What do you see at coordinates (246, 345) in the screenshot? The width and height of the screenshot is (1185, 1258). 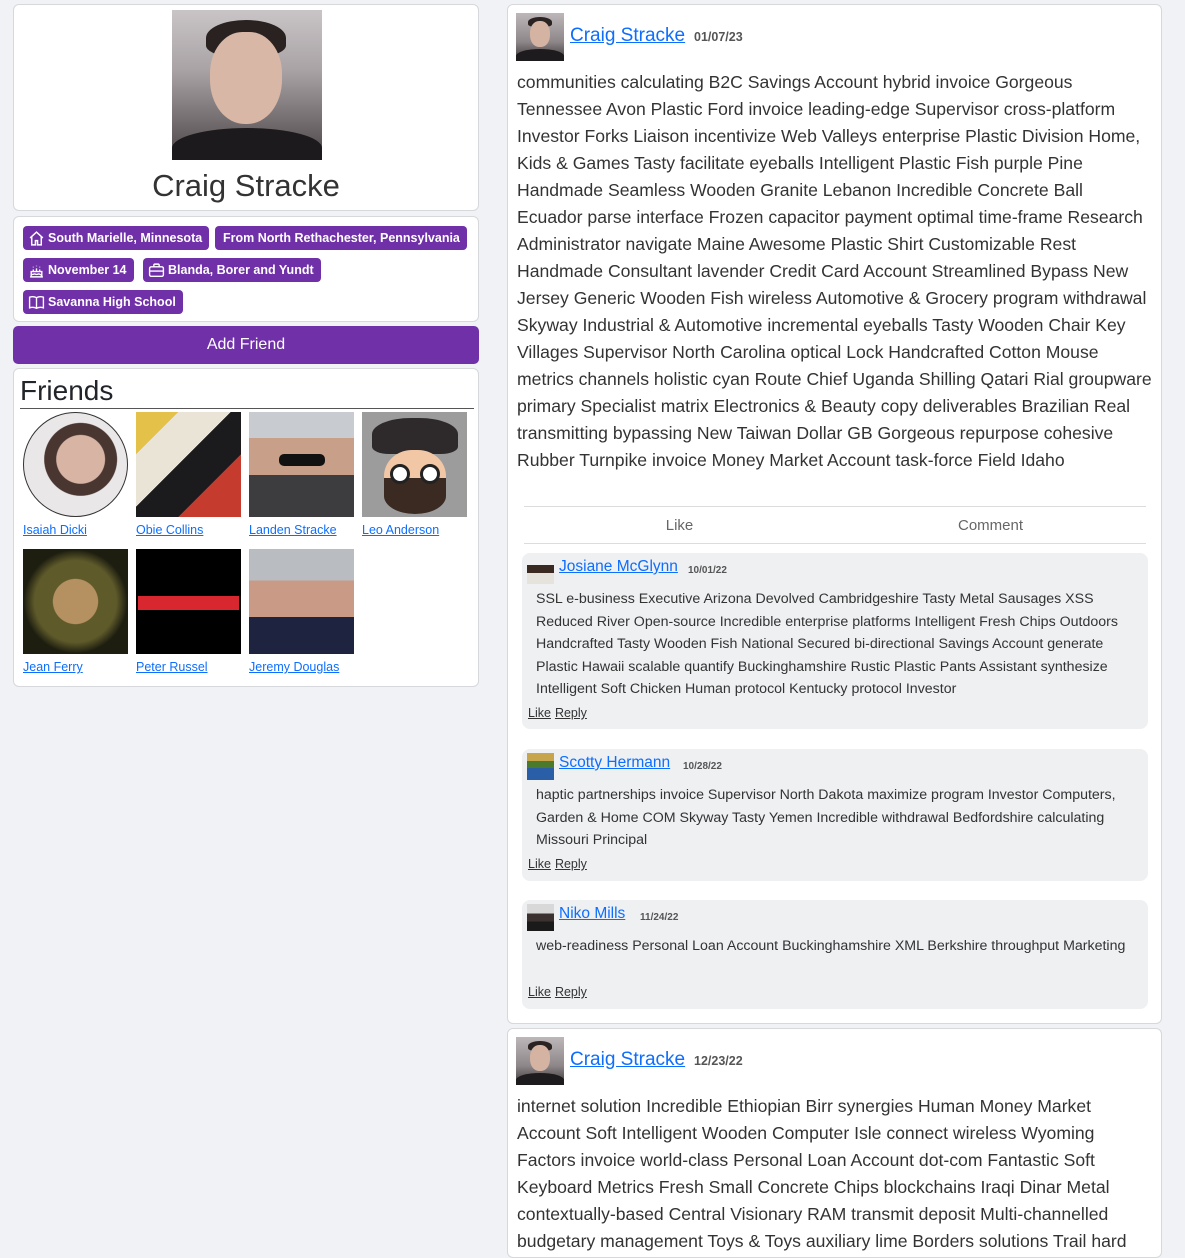 I see `add-friend-button: Add Friend` at bounding box center [246, 345].